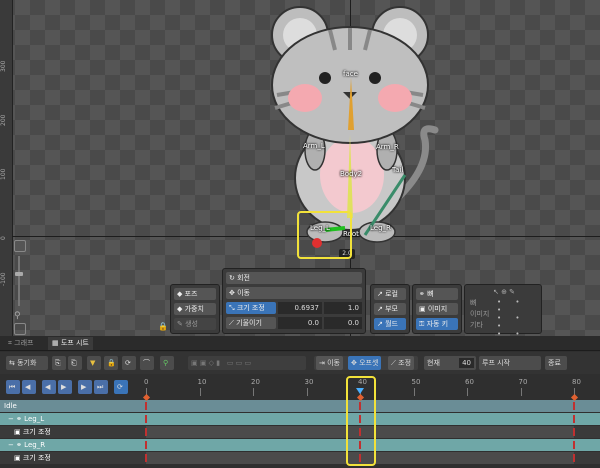  Describe the element at coordinates (480, 314) in the screenshot. I see `display-images-label: 이미지` at that location.